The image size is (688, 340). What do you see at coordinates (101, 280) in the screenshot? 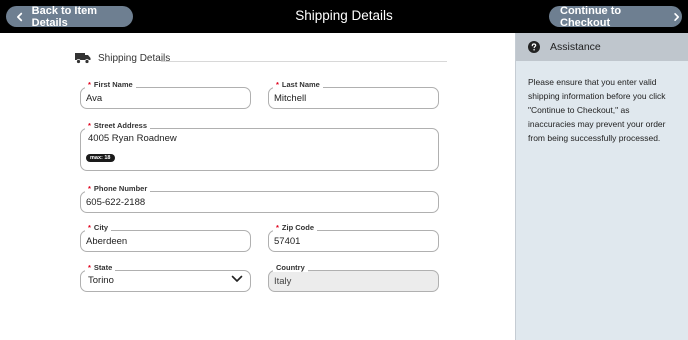
I see `state-value: Torino` at bounding box center [101, 280].